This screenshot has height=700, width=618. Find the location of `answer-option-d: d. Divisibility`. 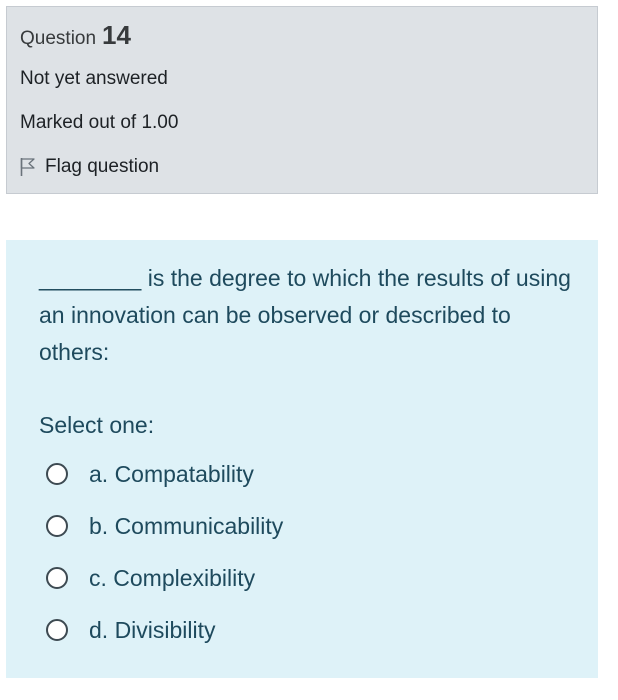

answer-option-d: d. Divisibility is located at coordinates (164, 630).